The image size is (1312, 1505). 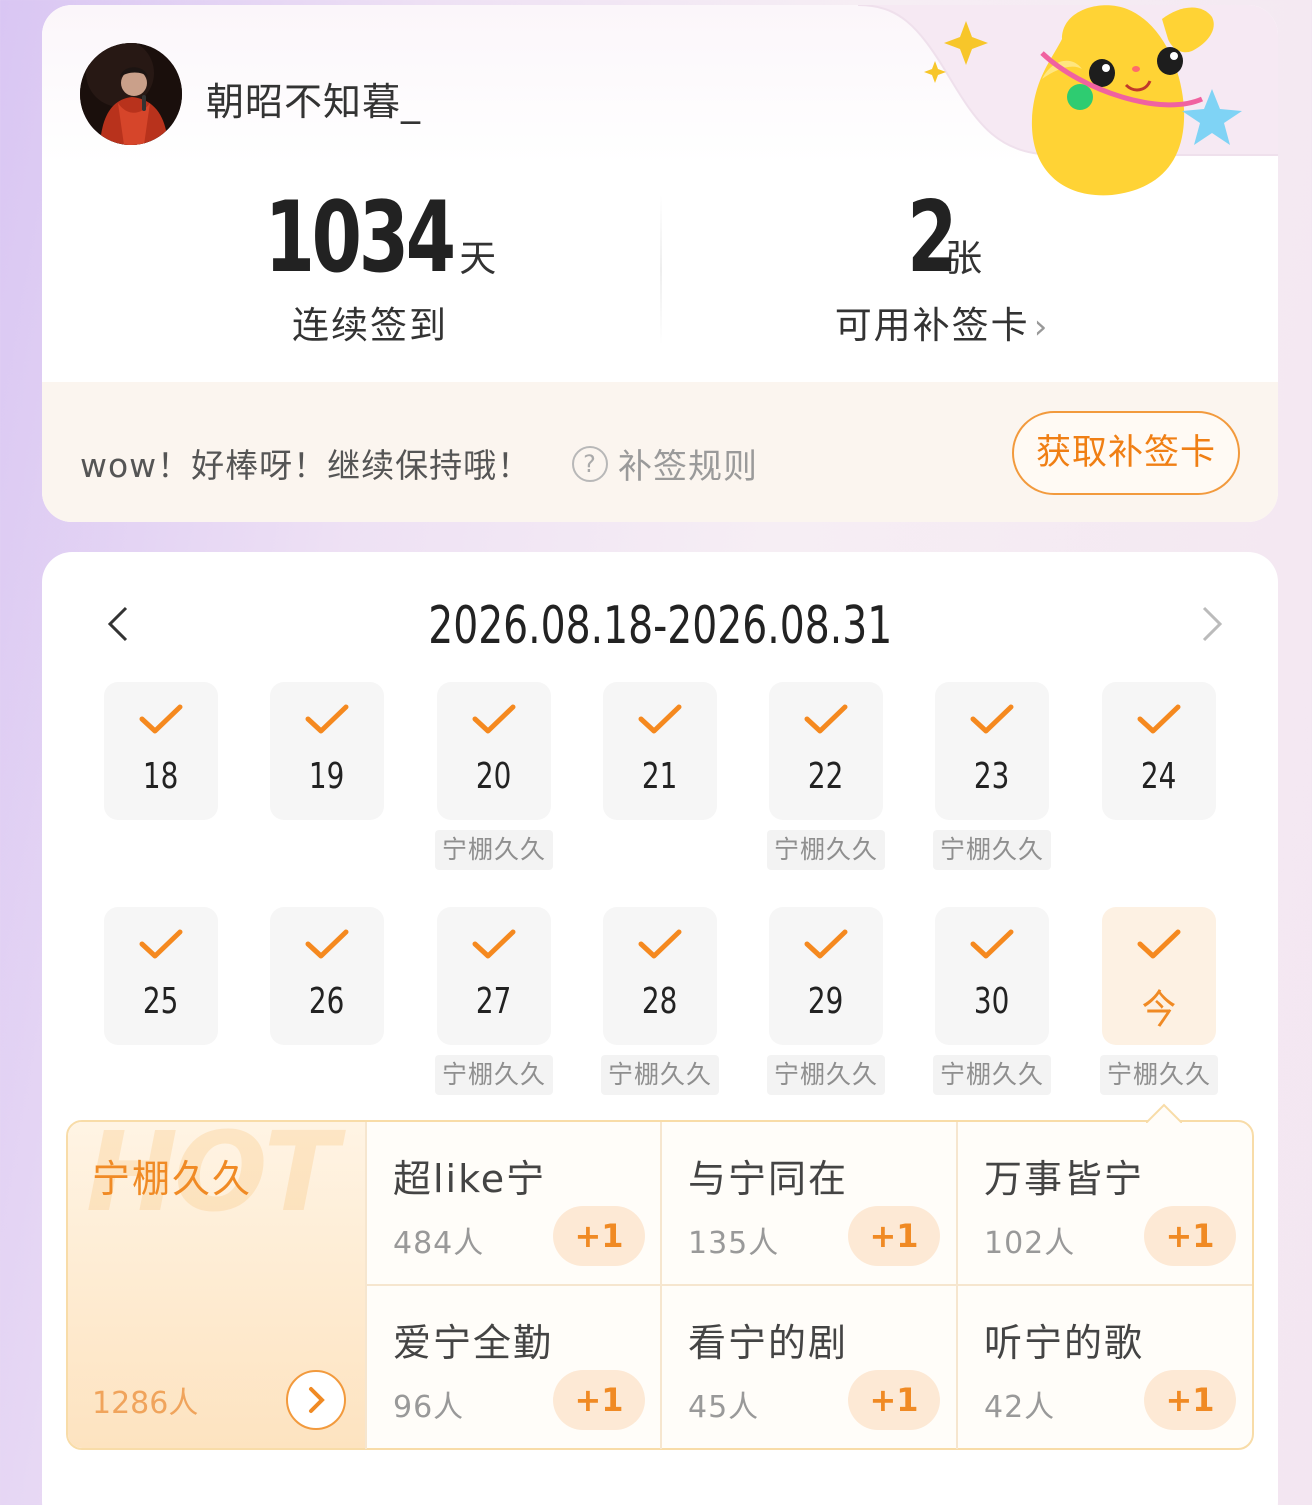 I want to click on consecutive-days-stat: 1034 天 连续签到, so click(x=370, y=266).